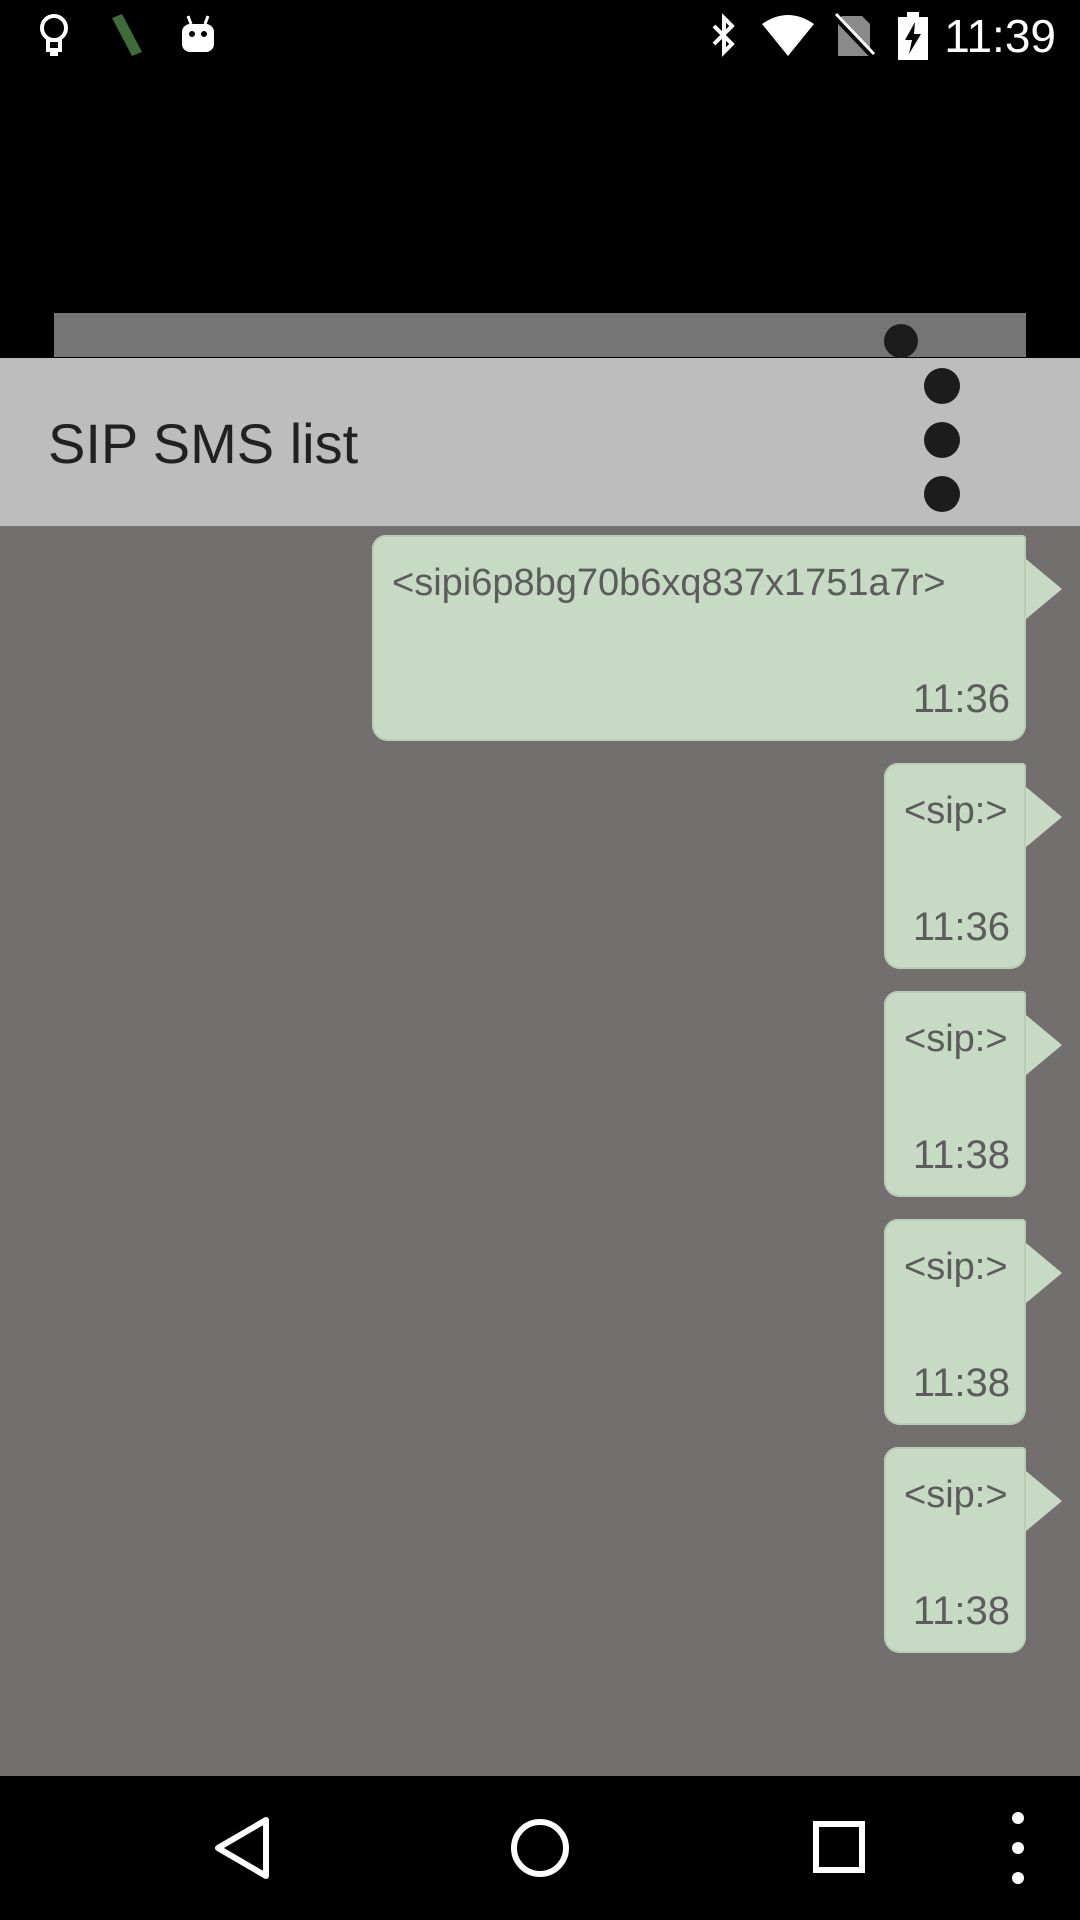  What do you see at coordinates (942, 442) in the screenshot?
I see `overflow-menu-icon` at bounding box center [942, 442].